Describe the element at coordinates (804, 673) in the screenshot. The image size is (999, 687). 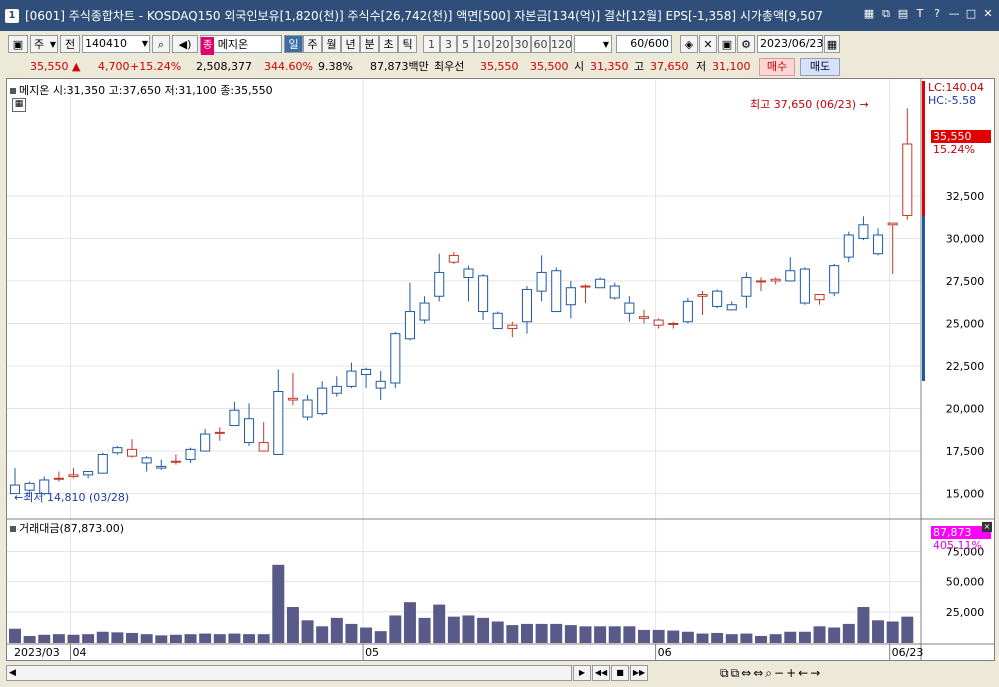
I see `pan-left-icon: ←` at that location.